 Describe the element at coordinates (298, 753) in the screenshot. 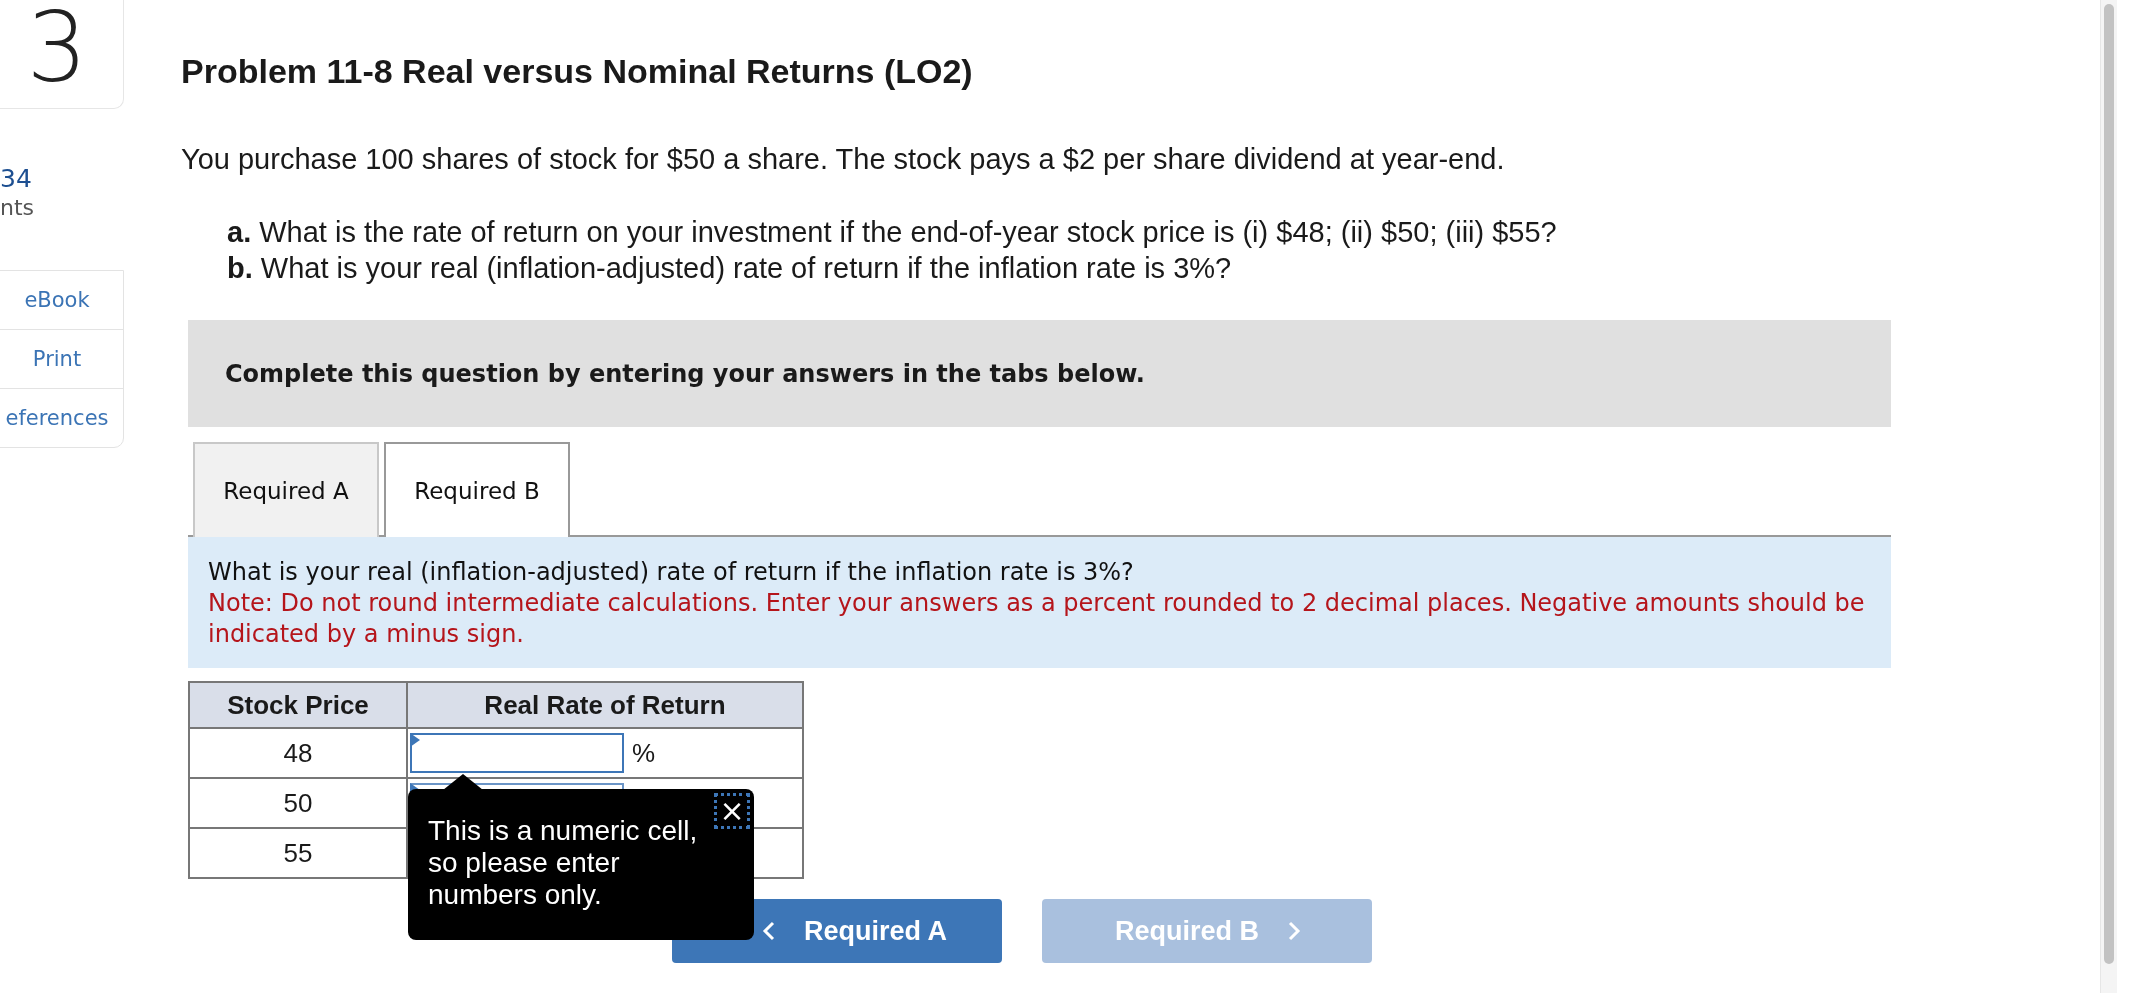

I see `table-cell: 48` at that location.